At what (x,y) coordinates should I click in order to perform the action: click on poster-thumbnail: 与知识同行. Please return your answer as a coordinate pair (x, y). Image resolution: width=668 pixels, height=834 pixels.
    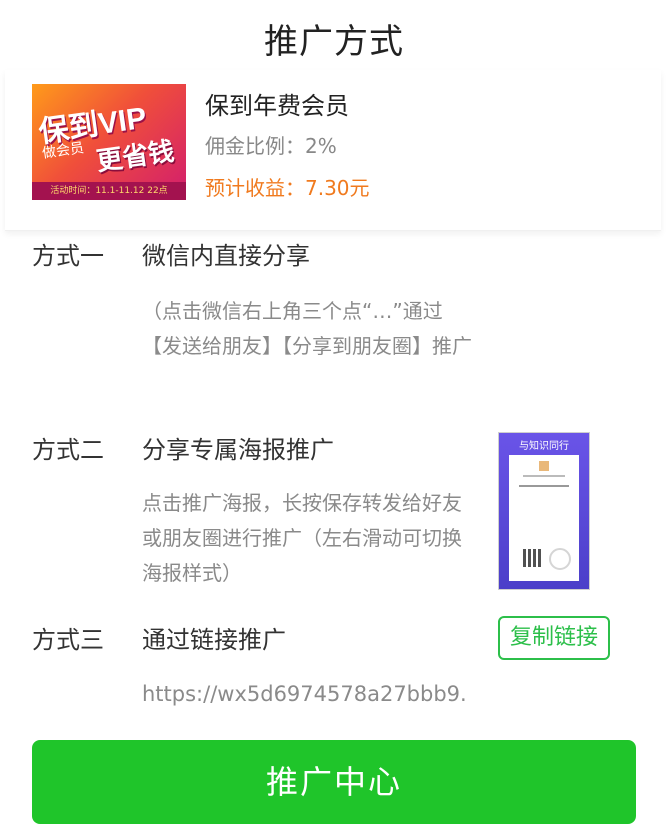
    Looking at the image, I should click on (544, 511).